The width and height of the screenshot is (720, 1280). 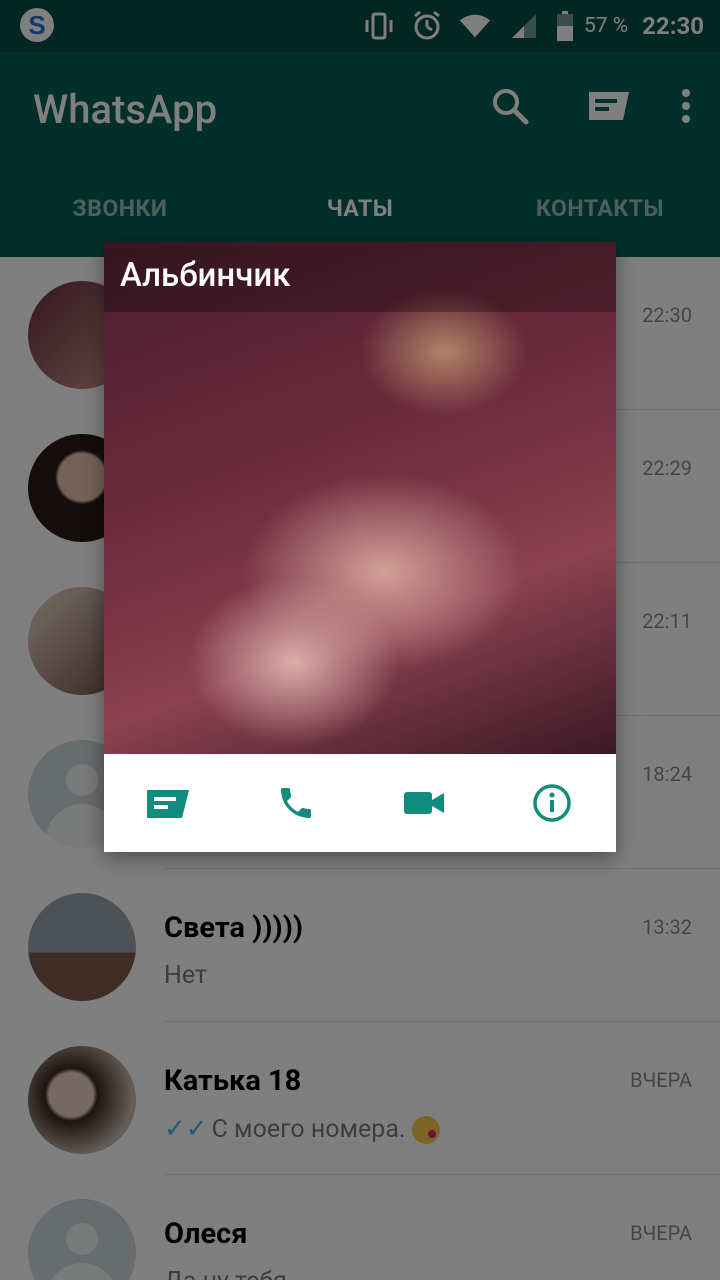 I want to click on contact-name: Альбинчик, so click(x=205, y=275).